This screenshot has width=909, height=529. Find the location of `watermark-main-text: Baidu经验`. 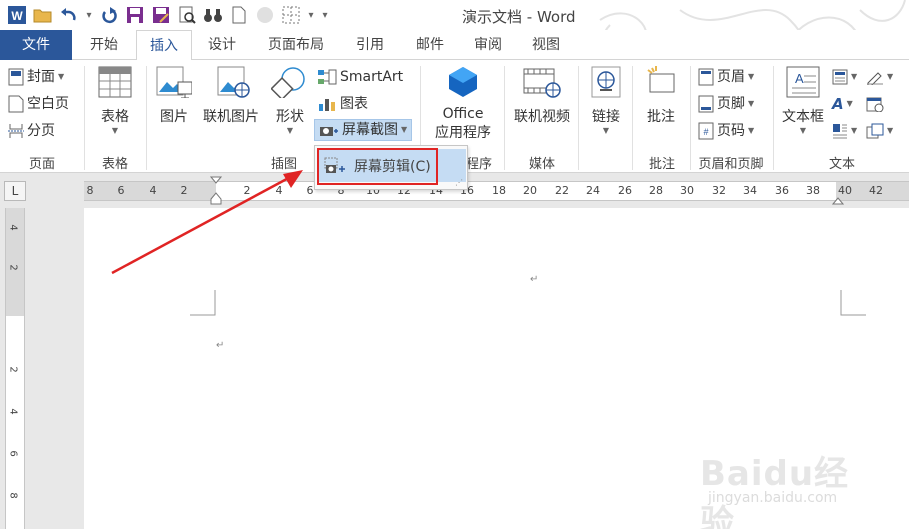

watermark-main-text: Baidu经验 is located at coordinates (775, 491).